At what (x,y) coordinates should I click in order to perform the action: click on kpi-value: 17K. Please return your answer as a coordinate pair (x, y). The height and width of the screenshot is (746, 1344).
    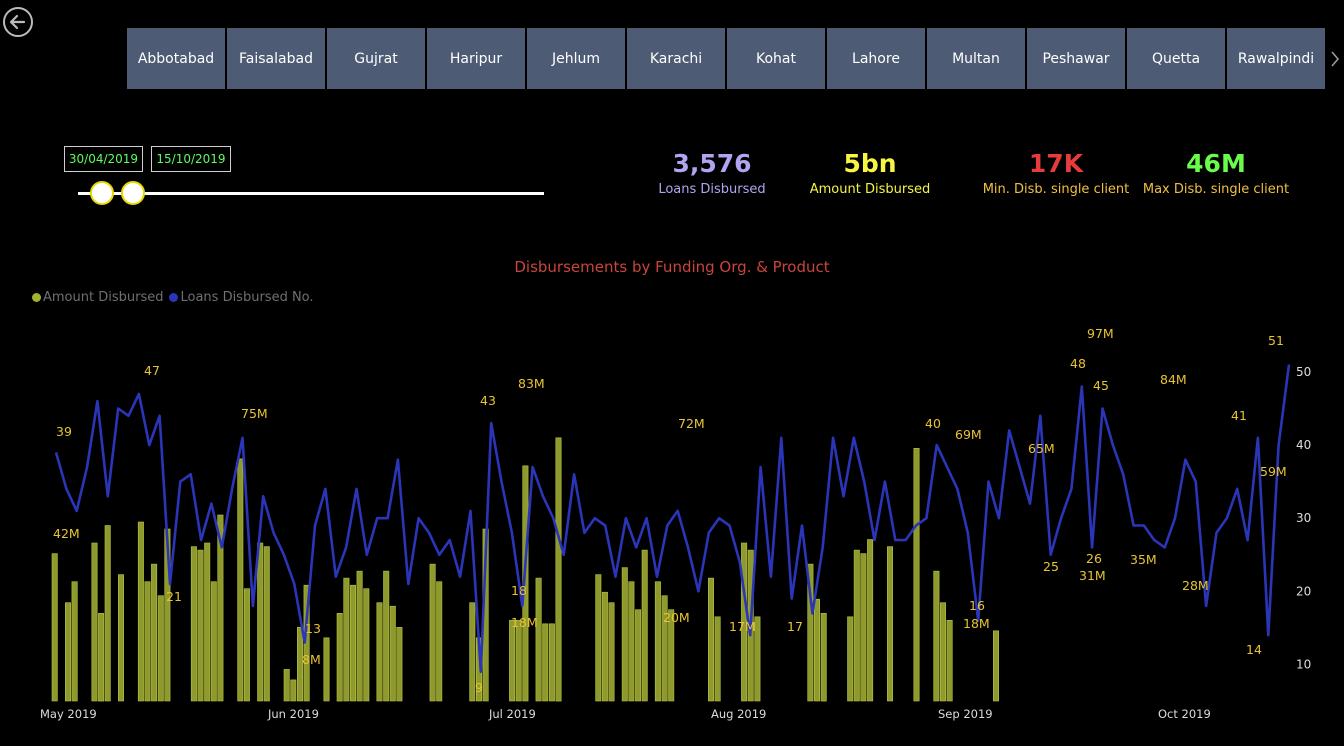
    Looking at the image, I should click on (1056, 163).